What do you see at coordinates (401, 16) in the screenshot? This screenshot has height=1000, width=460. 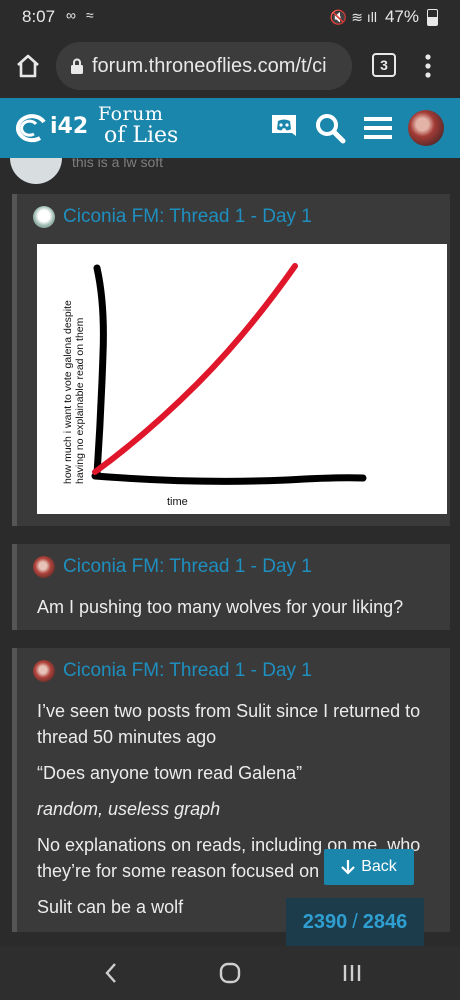 I see `battery-percent: 47%` at bounding box center [401, 16].